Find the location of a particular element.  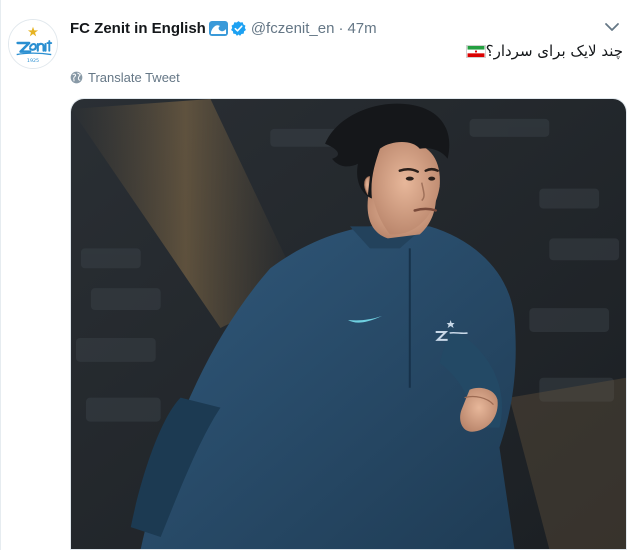

user-handle: @fczenit_en is located at coordinates (293, 28).